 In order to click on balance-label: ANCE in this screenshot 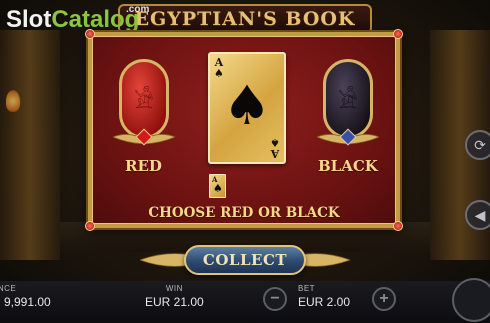, I will do `click(8, 288)`.